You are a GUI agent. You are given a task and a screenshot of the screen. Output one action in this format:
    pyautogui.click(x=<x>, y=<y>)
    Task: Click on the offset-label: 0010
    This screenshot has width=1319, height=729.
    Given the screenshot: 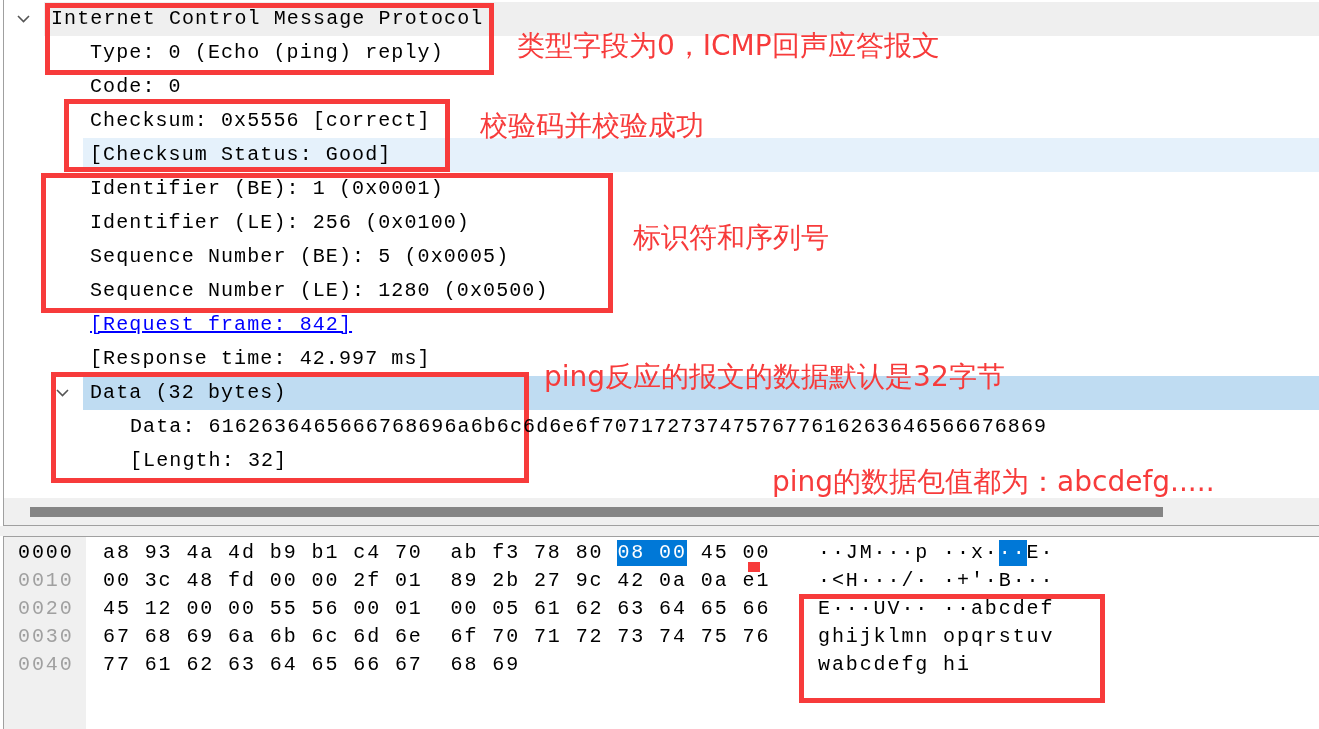 What is the action you would take?
    pyautogui.click(x=46, y=581)
    